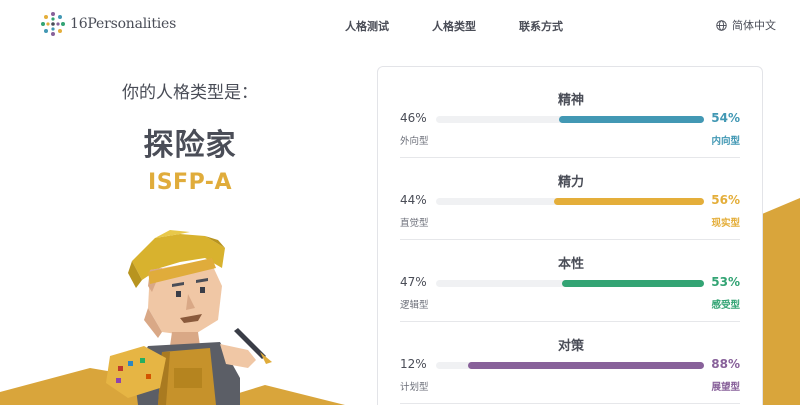 The image size is (800, 405). Describe the element at coordinates (725, 305) in the screenshot. I see `trait-right-label: 感受型` at that location.